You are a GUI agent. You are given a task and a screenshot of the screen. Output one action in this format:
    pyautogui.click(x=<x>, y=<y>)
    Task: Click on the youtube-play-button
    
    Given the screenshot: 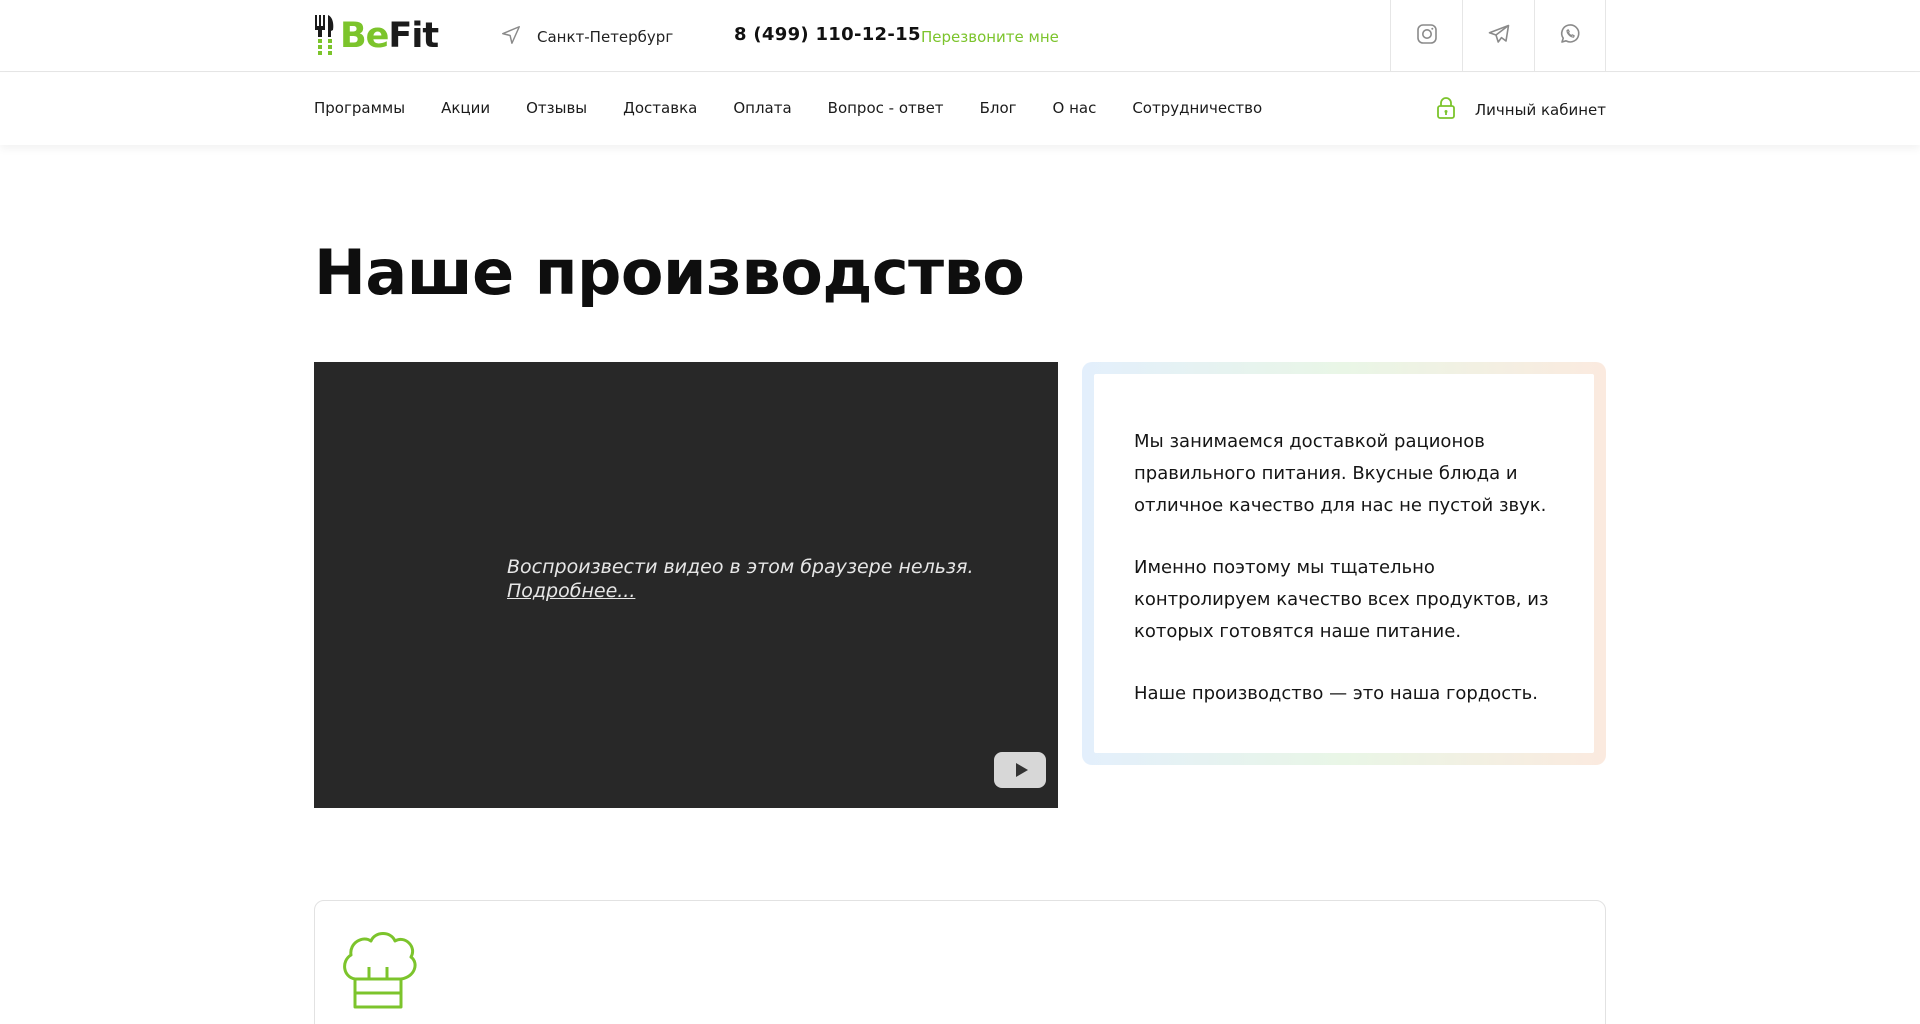 What is the action you would take?
    pyautogui.click(x=1020, y=770)
    